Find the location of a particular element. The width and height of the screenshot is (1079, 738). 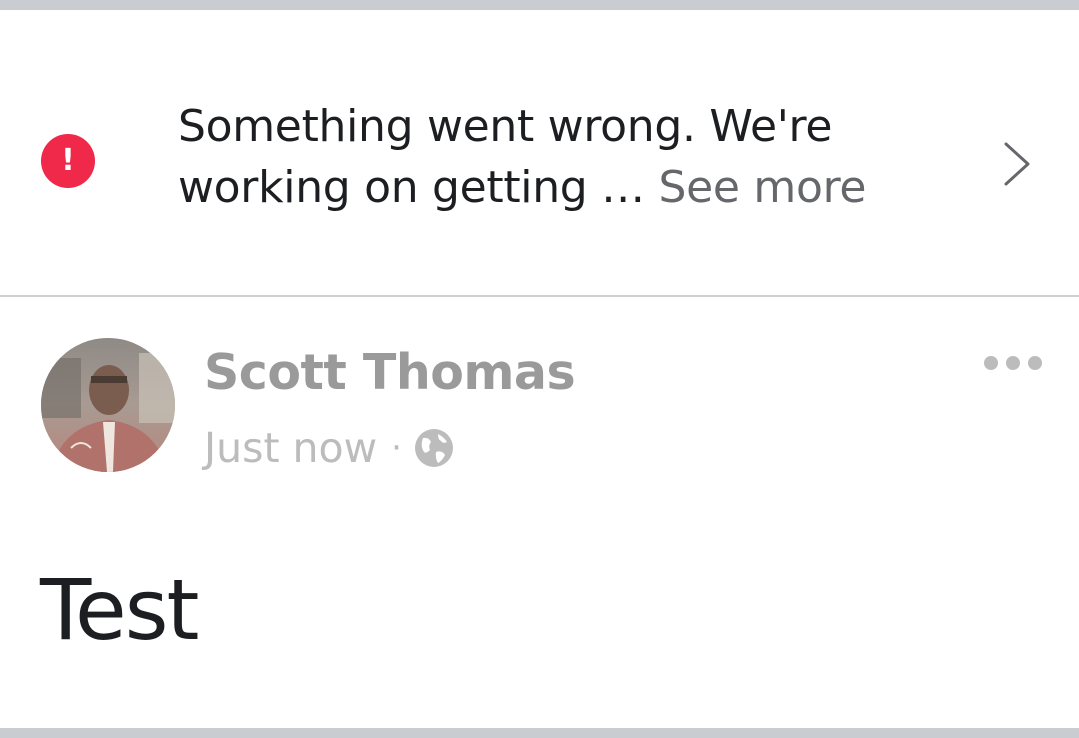

post-meta: Just now · is located at coordinates (329, 448).